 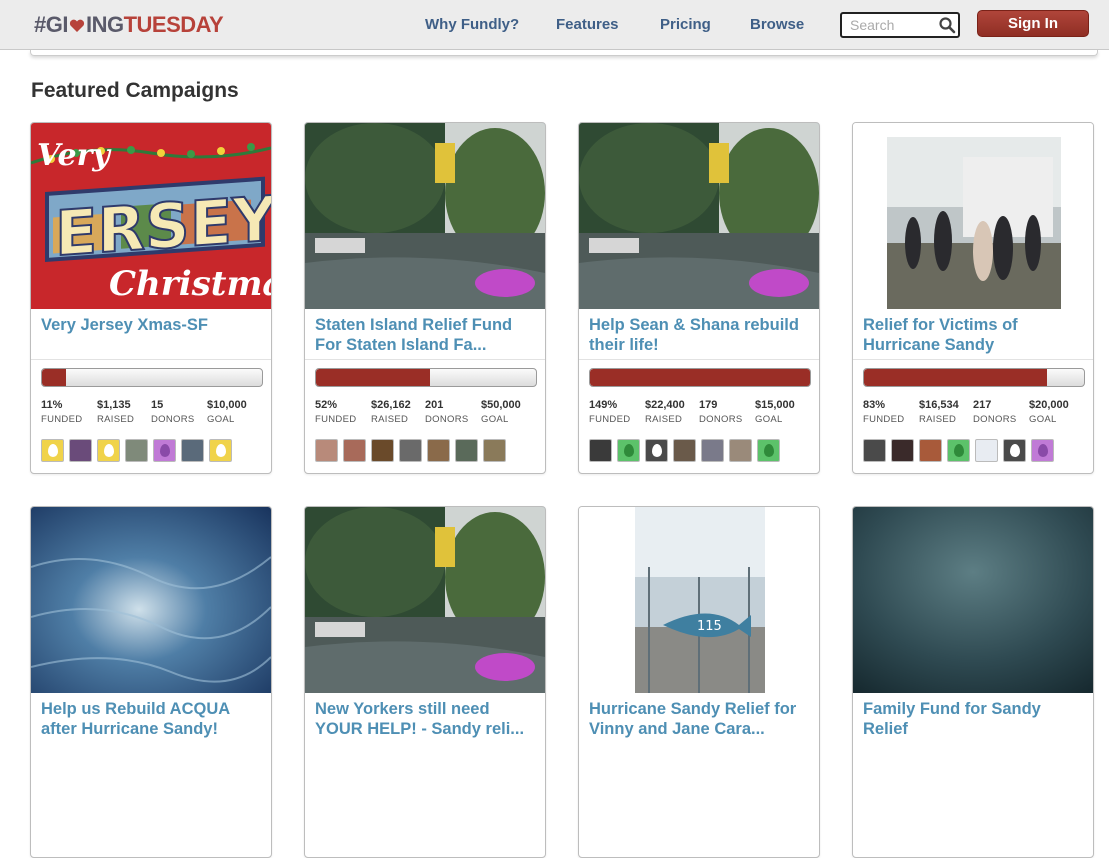 What do you see at coordinates (227, 405) in the screenshot?
I see `goal-value: $10,000` at bounding box center [227, 405].